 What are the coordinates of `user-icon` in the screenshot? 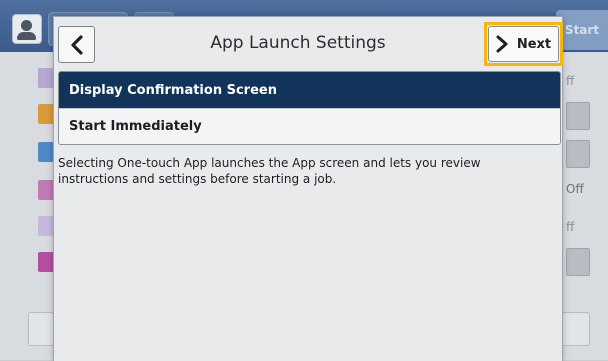 It's located at (27, 29).